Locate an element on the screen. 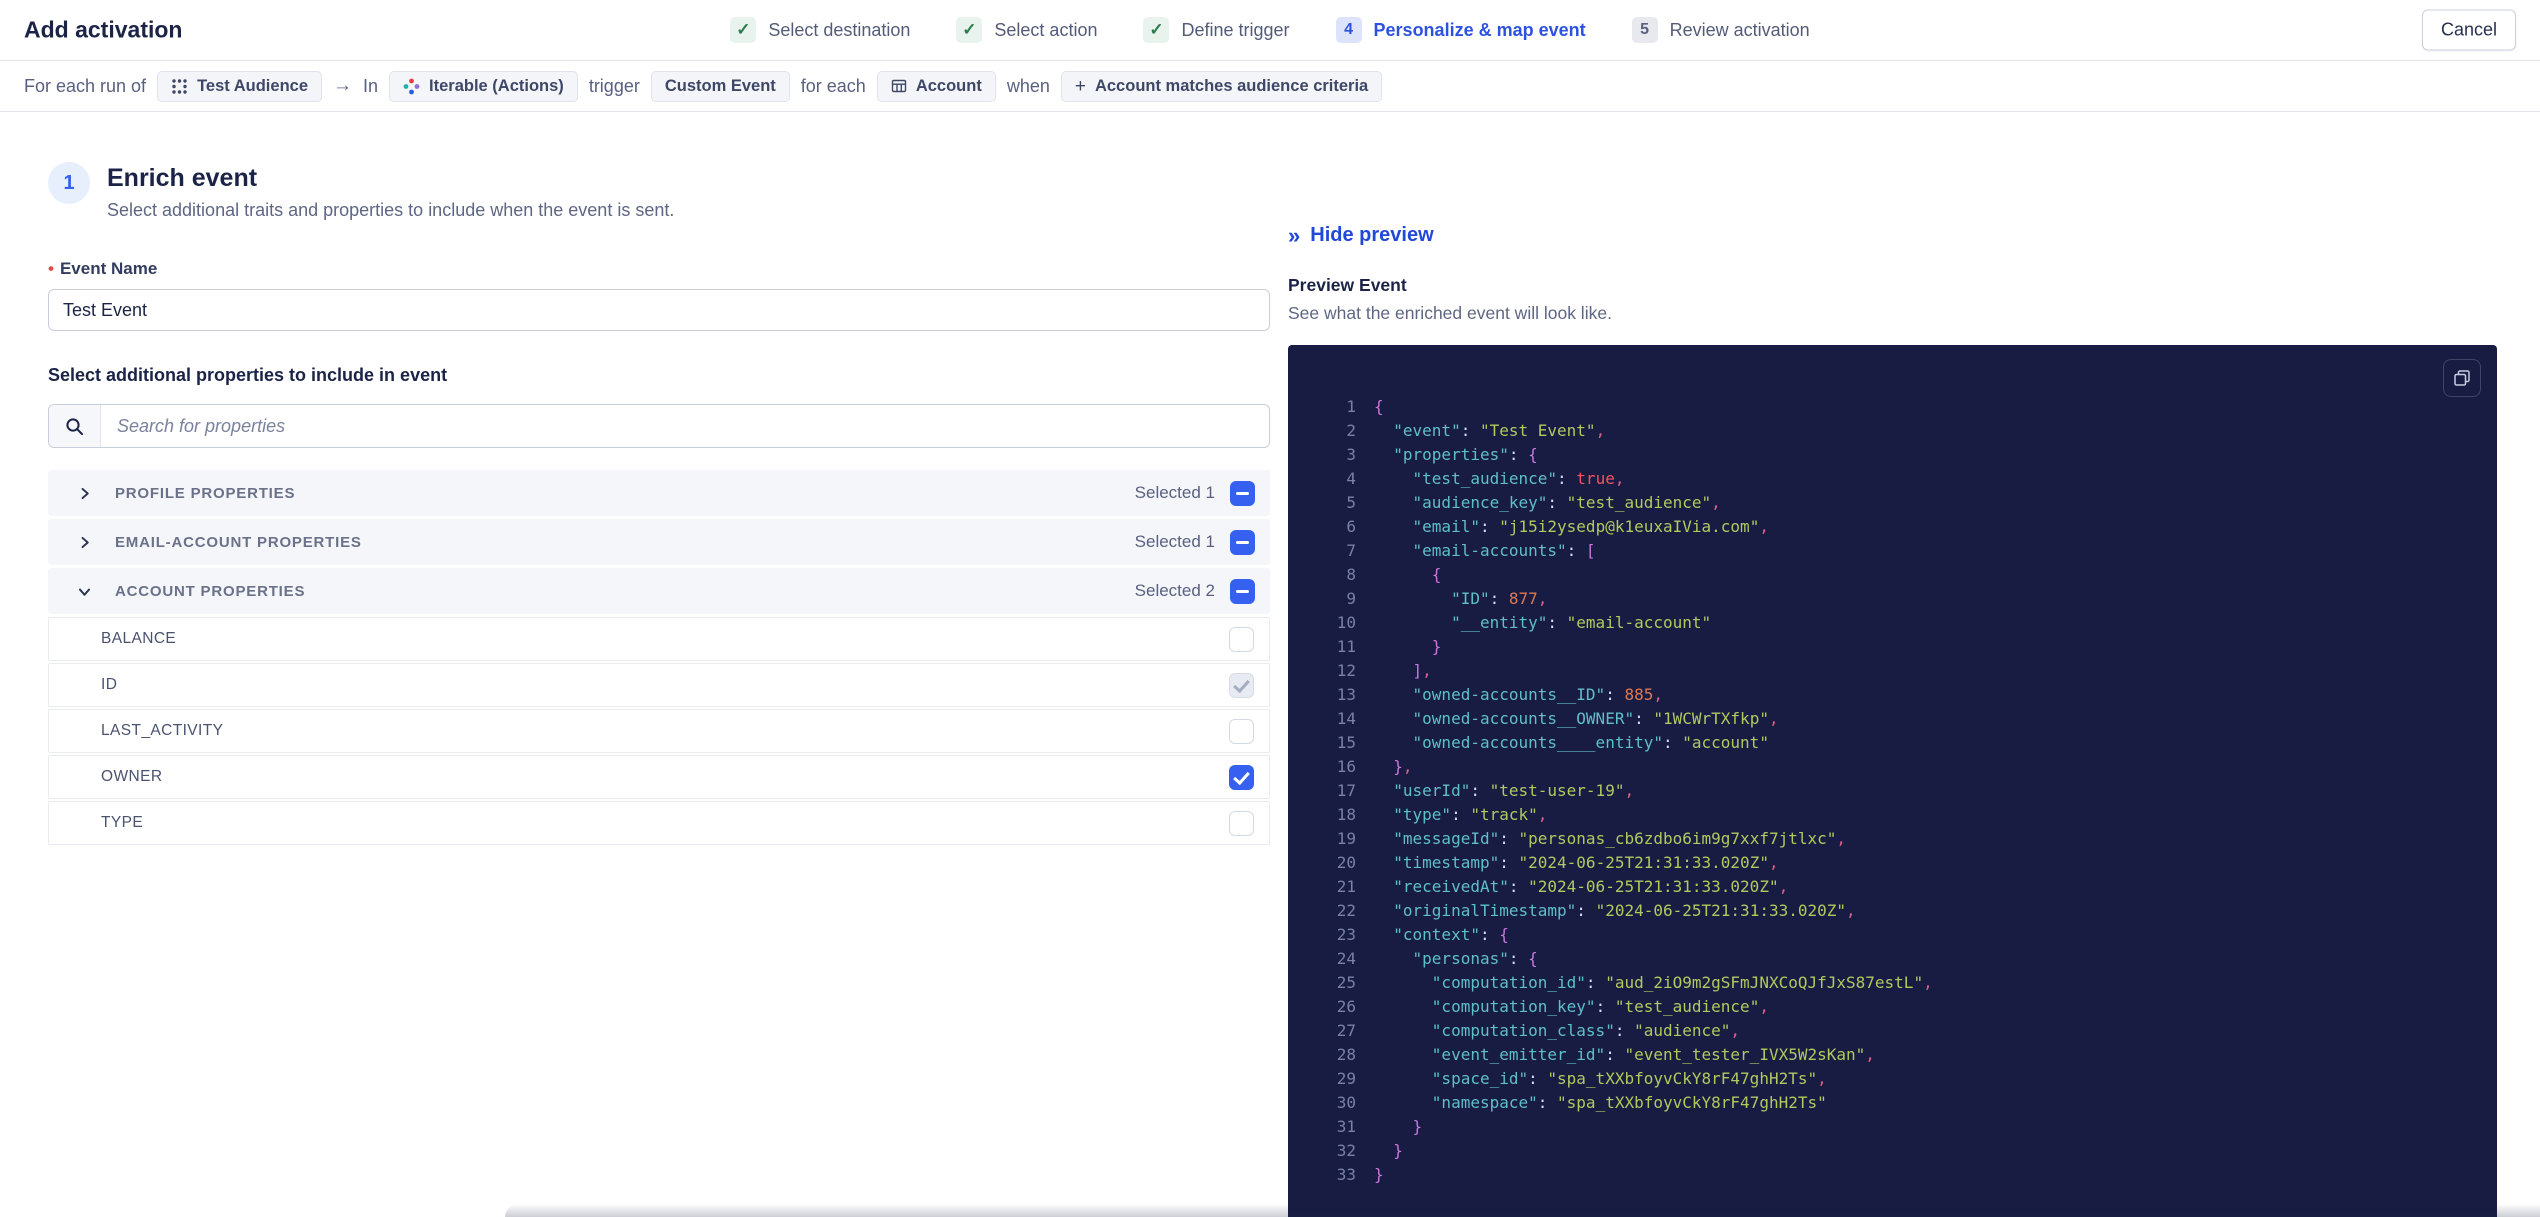 Image resolution: width=2540 pixels, height=1217 pixels. destination-chip: Iterable (Actions) is located at coordinates (483, 86).